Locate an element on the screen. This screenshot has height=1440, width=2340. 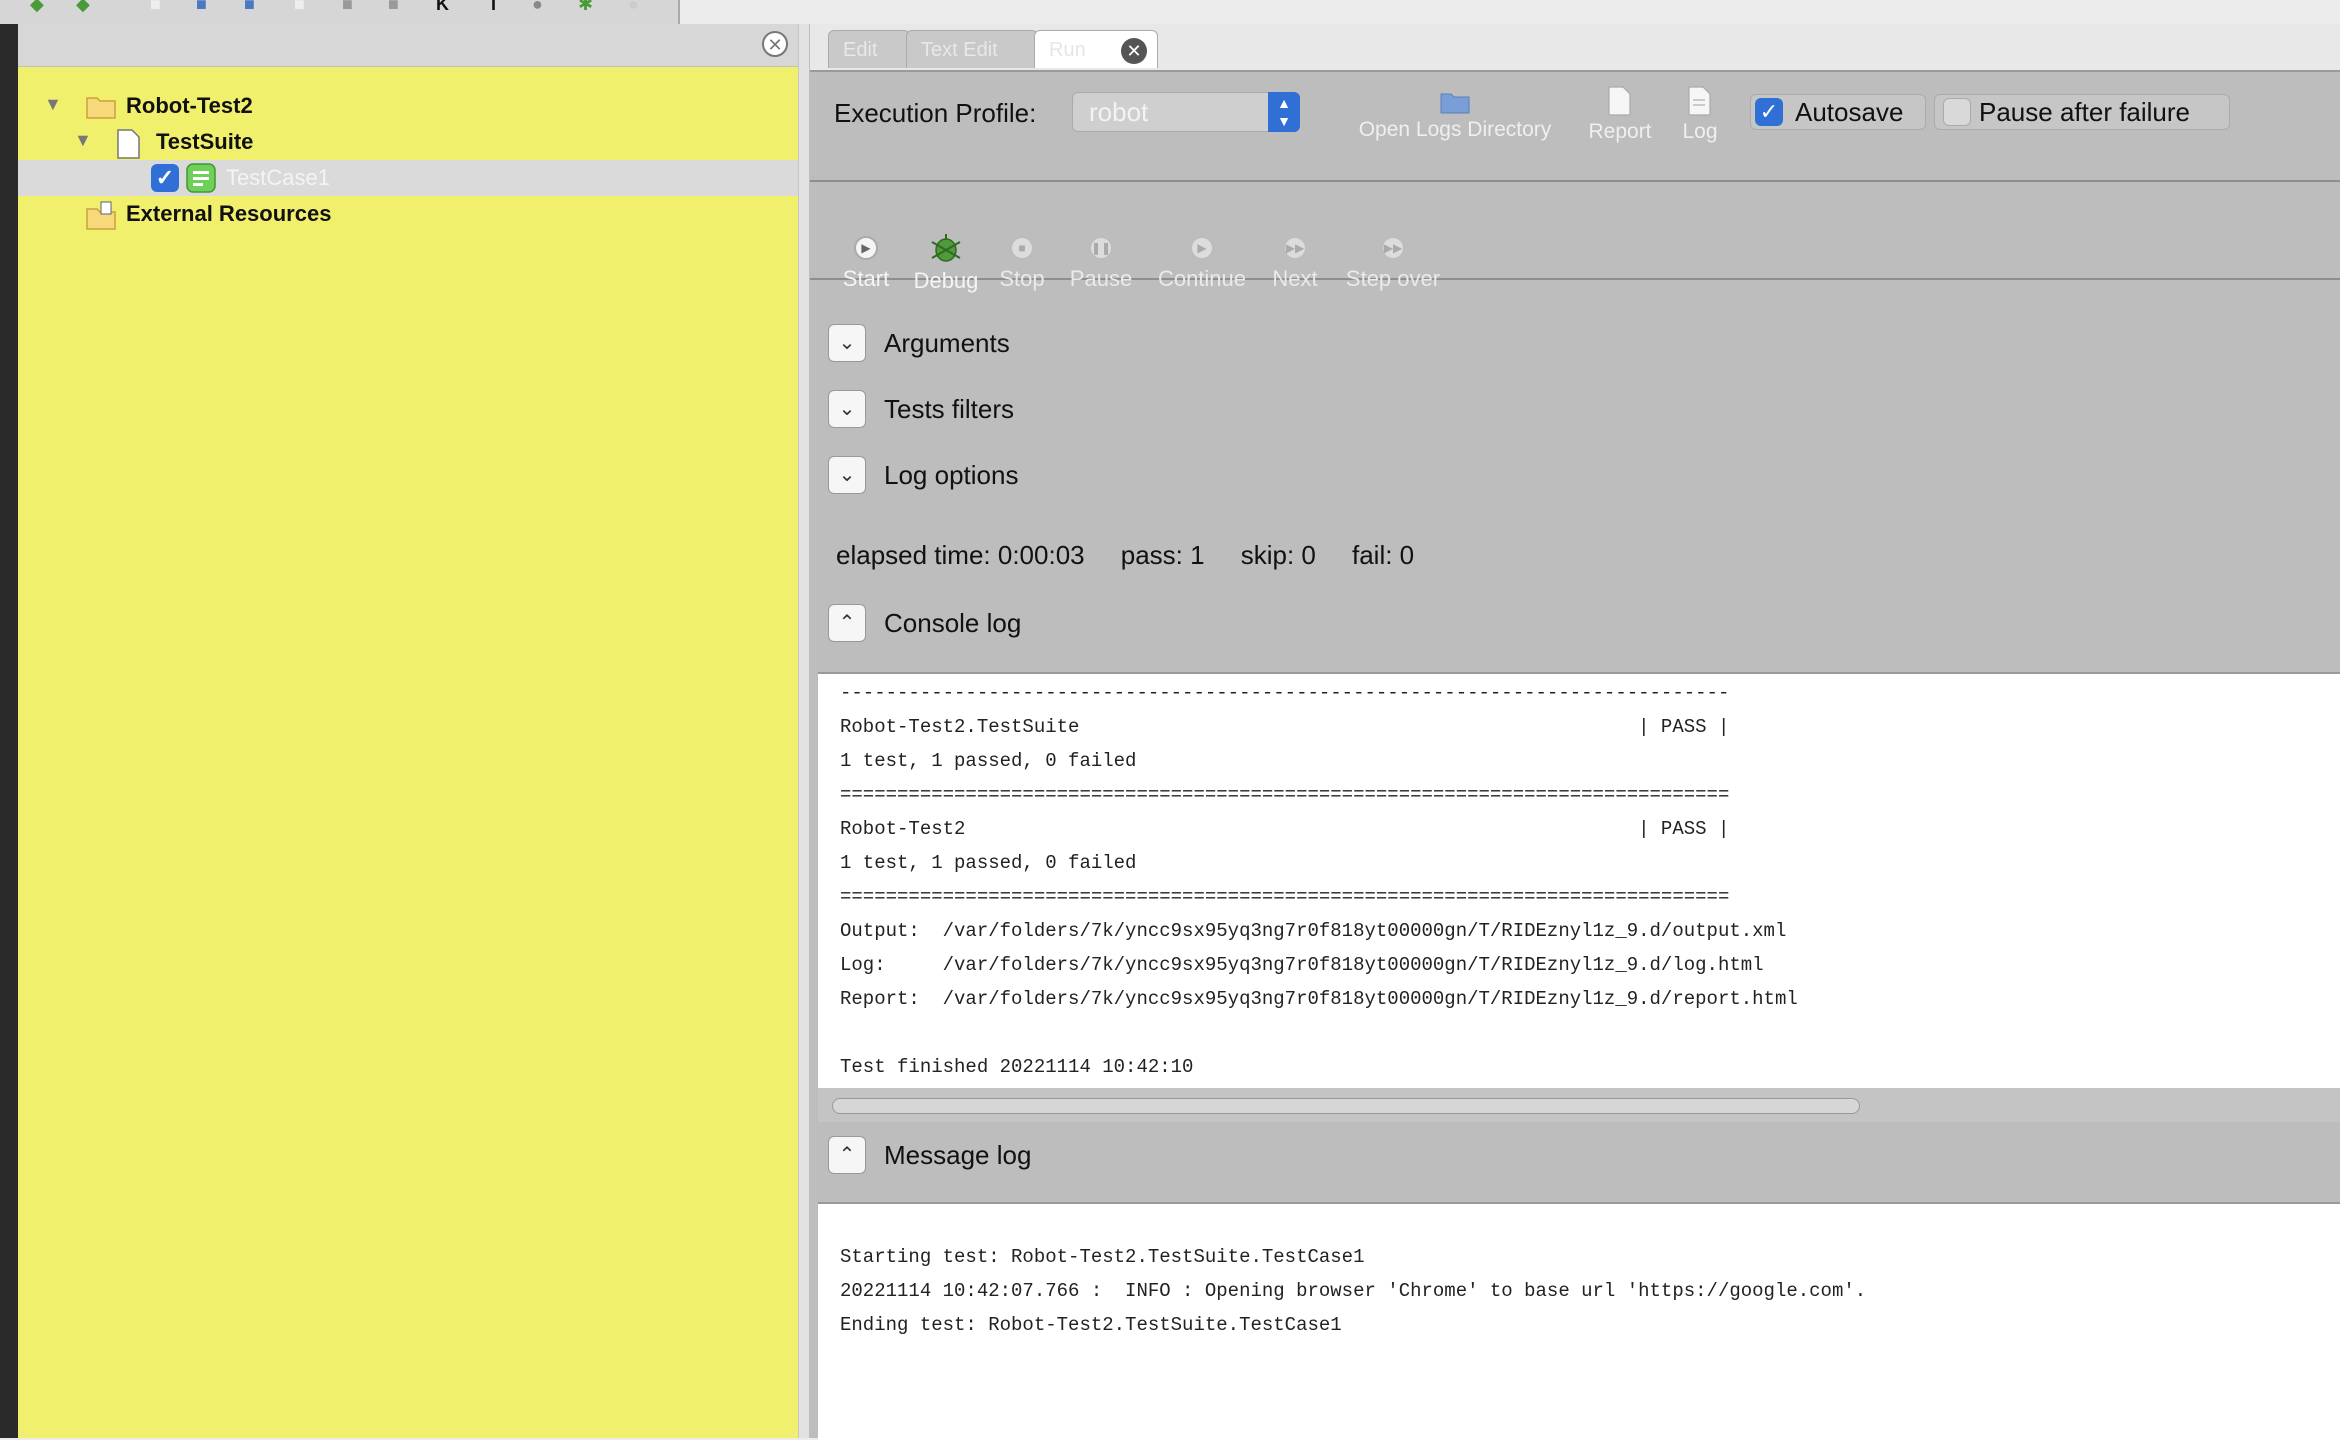
save-all-icon: ■ is located at coordinates (249, 7).